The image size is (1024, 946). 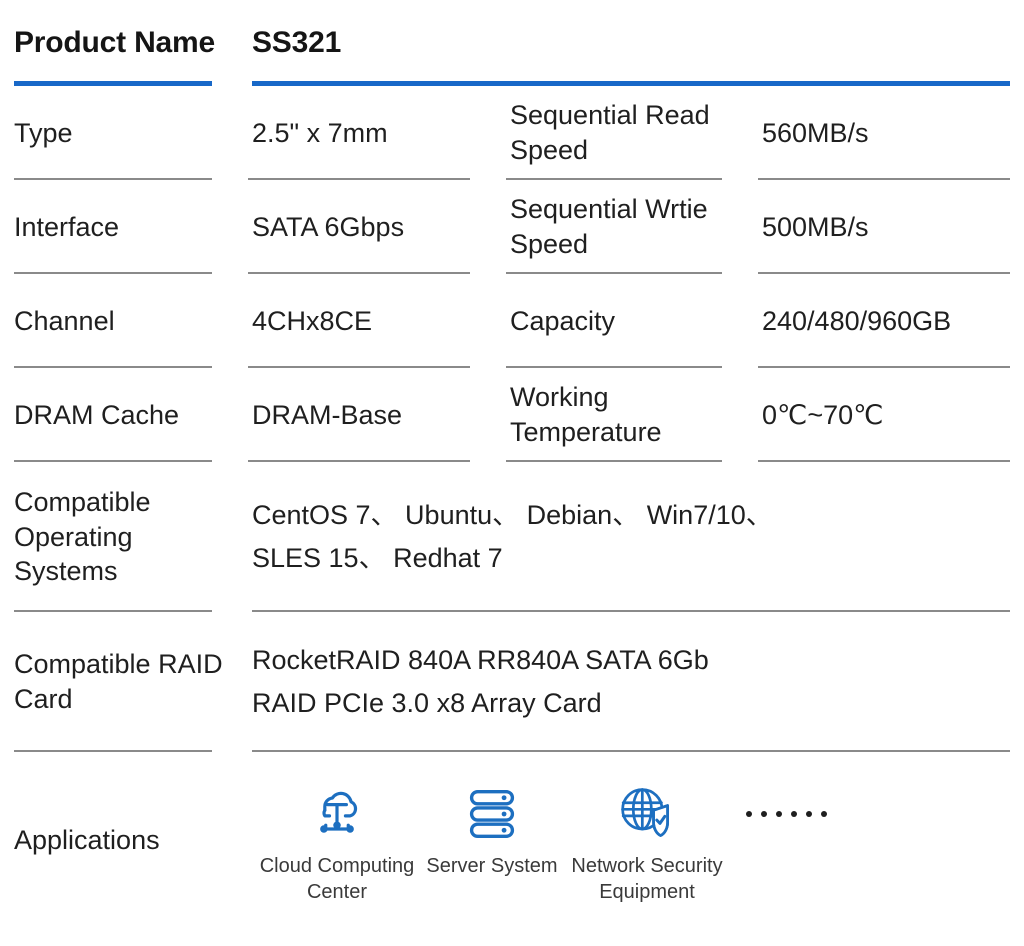 What do you see at coordinates (337, 814) in the screenshot?
I see `cloud-computing-icon` at bounding box center [337, 814].